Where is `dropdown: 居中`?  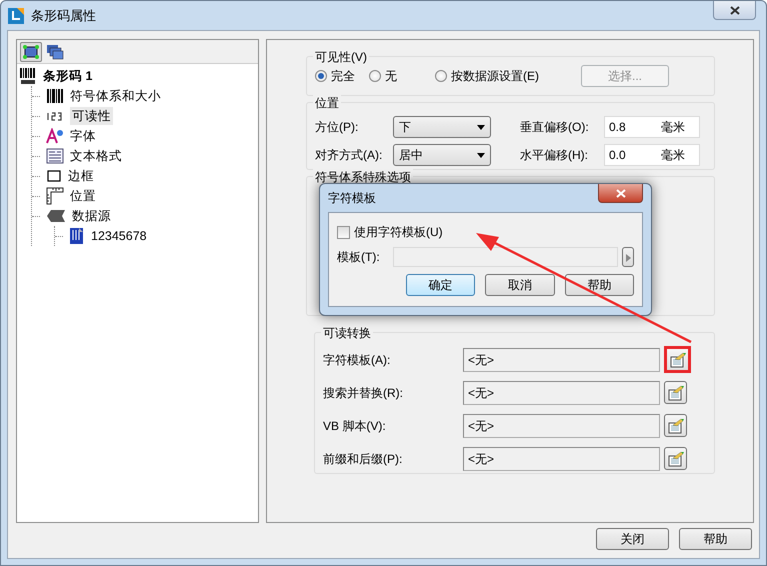
dropdown: 居中 is located at coordinates (442, 155).